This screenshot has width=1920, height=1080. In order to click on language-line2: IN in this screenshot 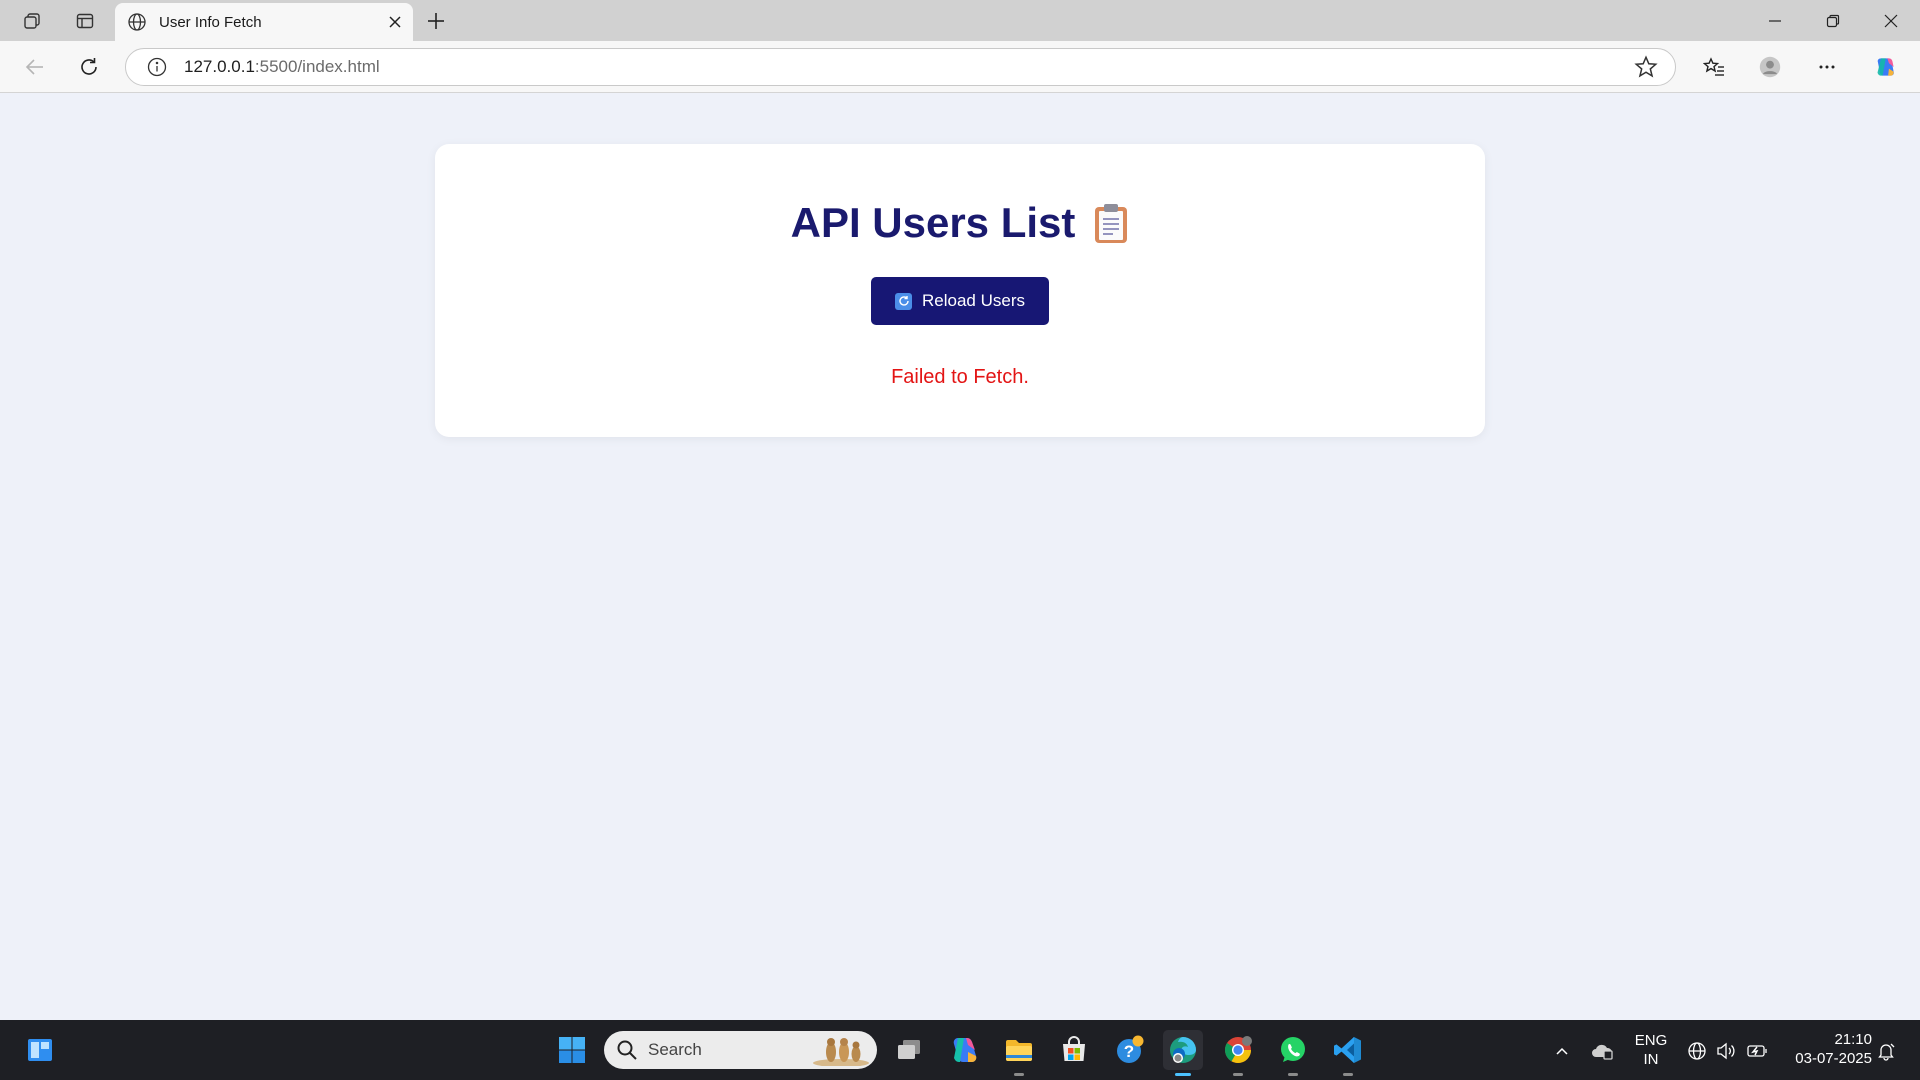, I will do `click(1651, 1059)`.